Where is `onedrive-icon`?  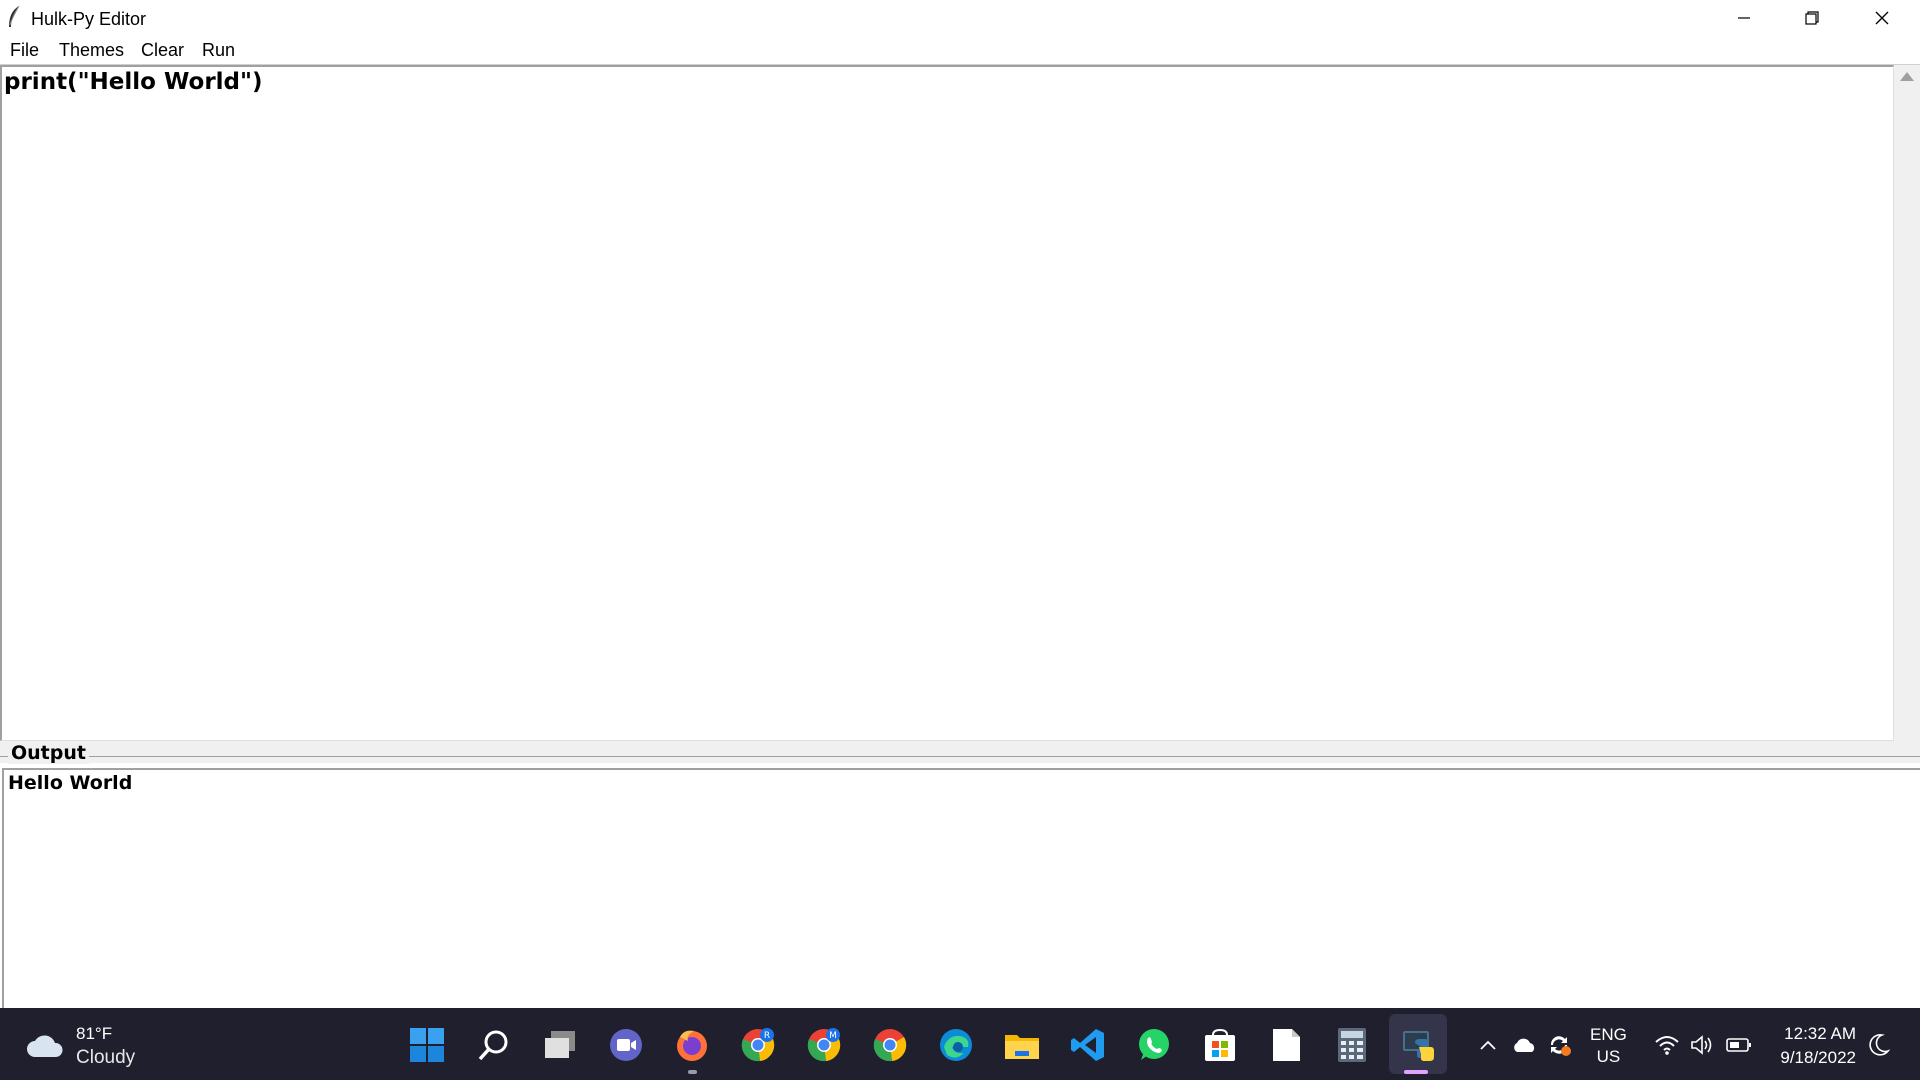 onedrive-icon is located at coordinates (1524, 1045).